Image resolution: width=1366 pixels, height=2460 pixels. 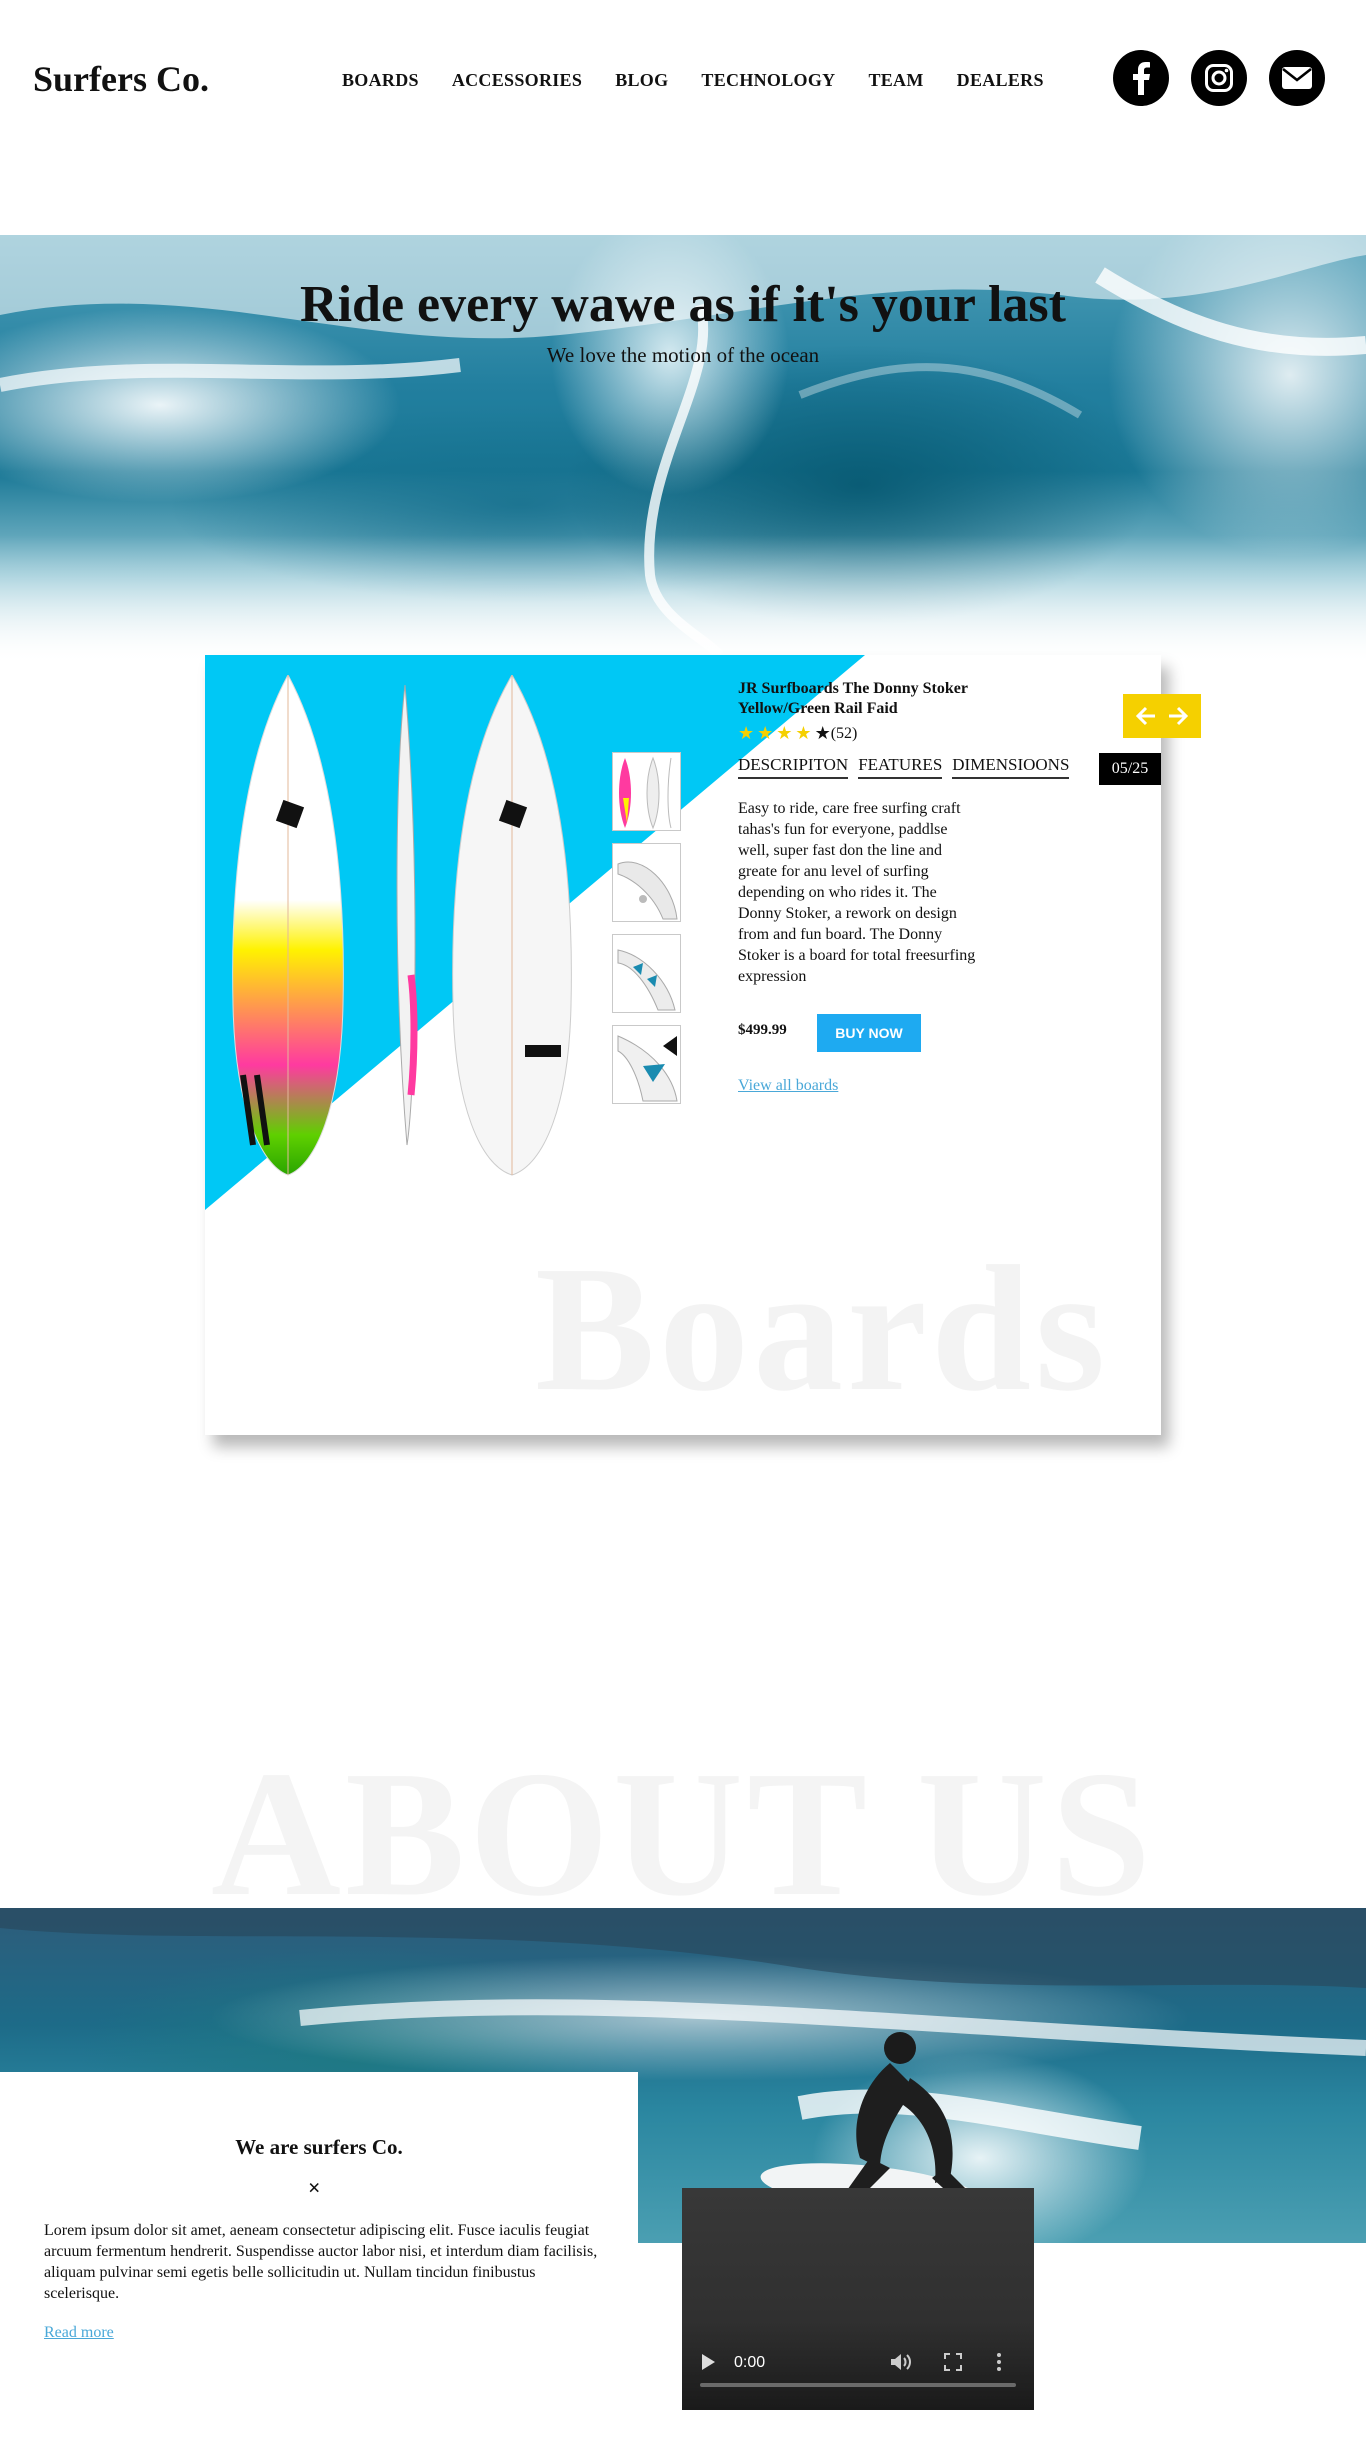 I want to click on read-more-link: Read more, so click(x=79, y=2333).